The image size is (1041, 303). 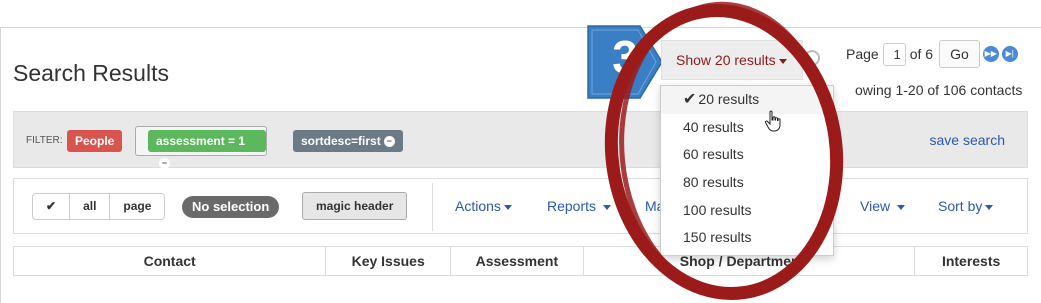 I want to click on actions-label: Actions, so click(x=478, y=206).